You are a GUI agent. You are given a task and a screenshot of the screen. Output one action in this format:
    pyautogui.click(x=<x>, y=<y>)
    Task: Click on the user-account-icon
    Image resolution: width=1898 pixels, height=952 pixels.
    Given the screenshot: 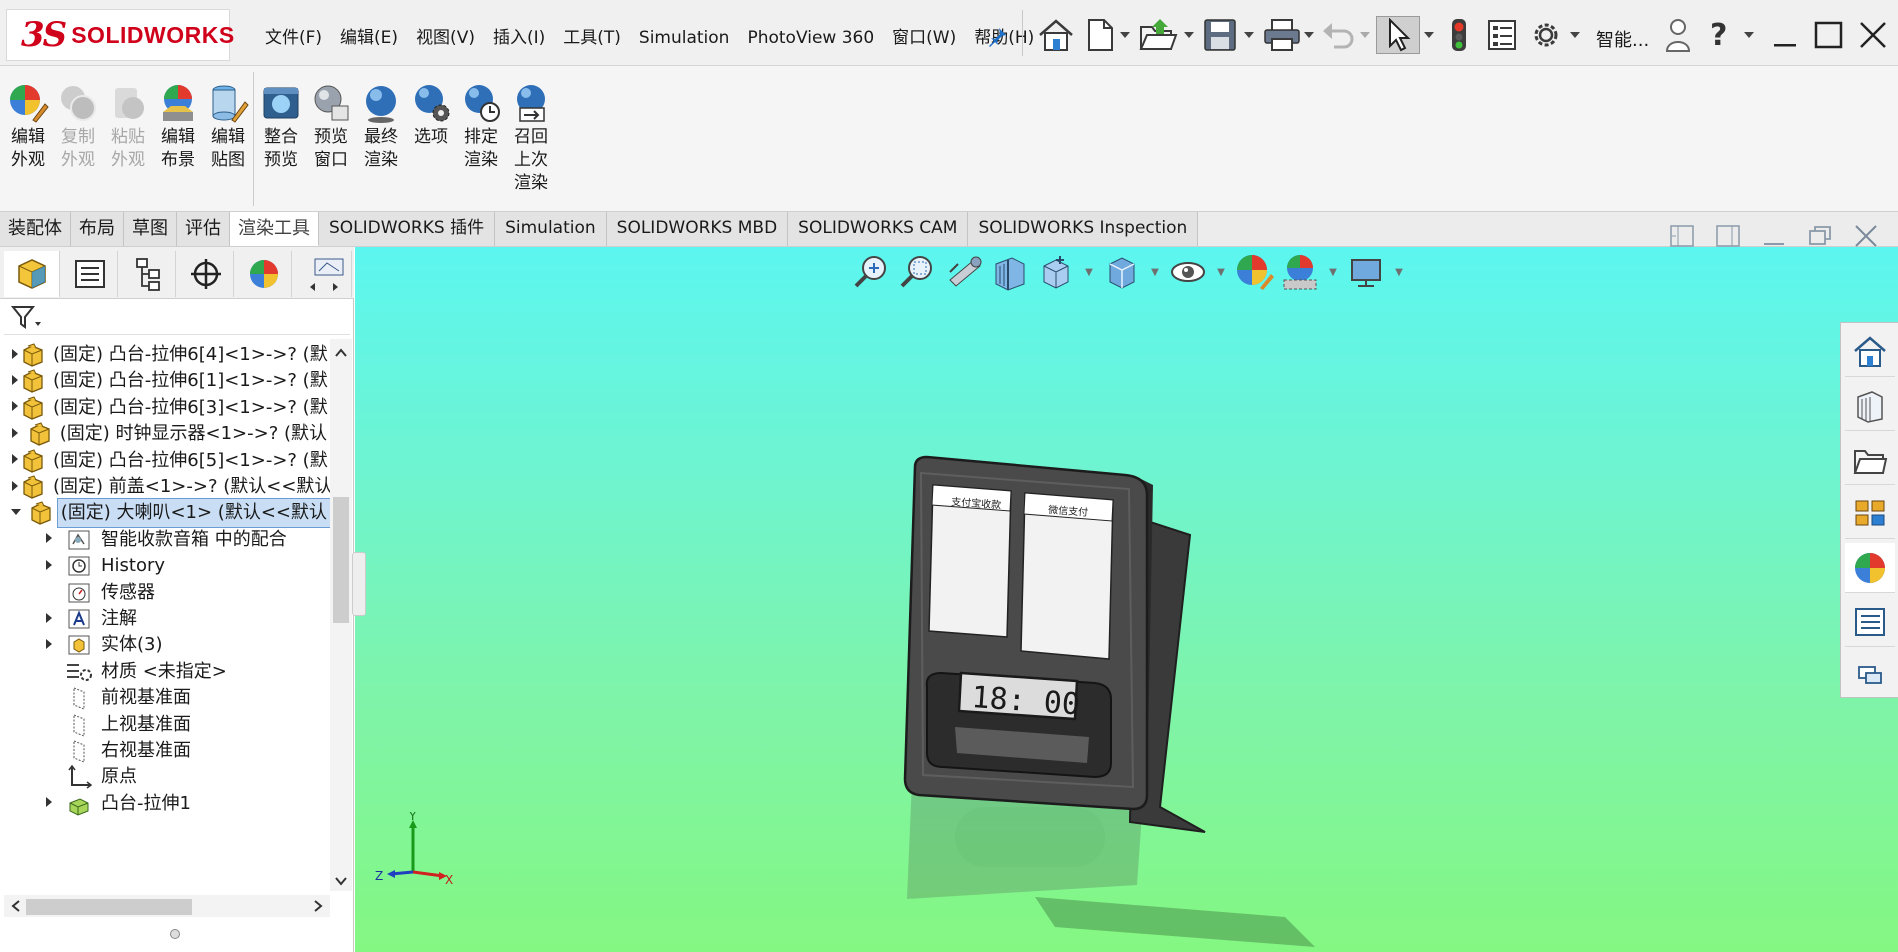 What is the action you would take?
    pyautogui.click(x=1678, y=35)
    